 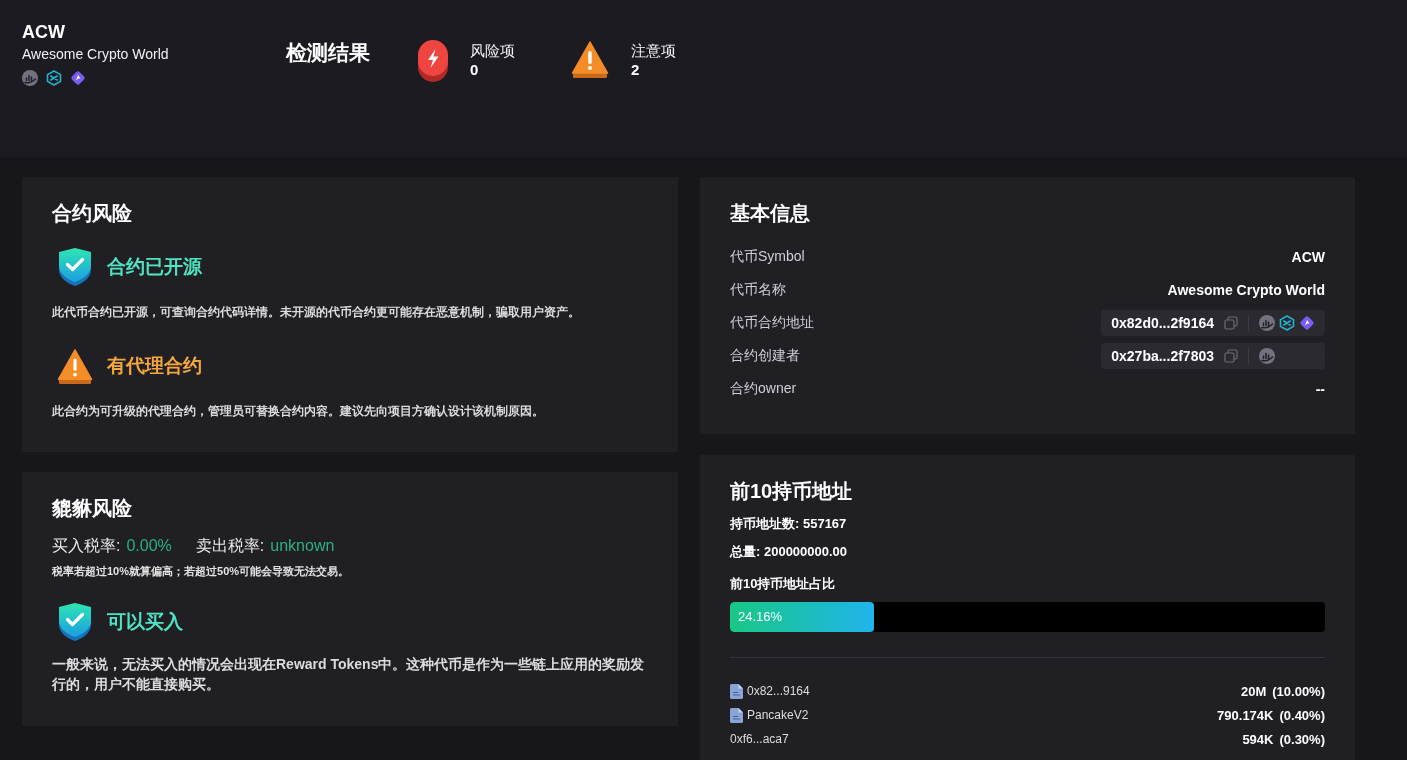 What do you see at coordinates (349, 674) in the screenshot?
I see `risk-item-description: 一般来说，无法买入的情况会出现在Reward Tokens中。这种代币是作为一些链上应用的奖励发行的，用户不能直接购买。` at bounding box center [349, 674].